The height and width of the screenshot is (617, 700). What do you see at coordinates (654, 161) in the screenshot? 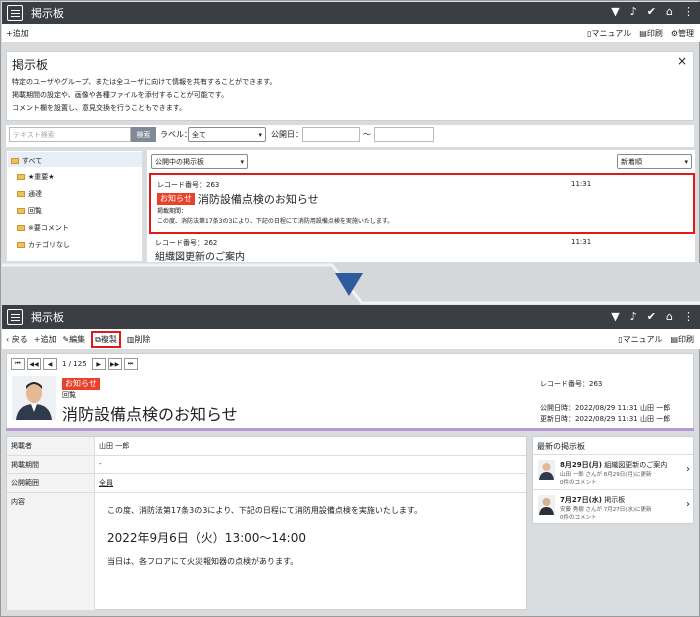
I see `sort-select: 新着順 ▾` at bounding box center [654, 161].